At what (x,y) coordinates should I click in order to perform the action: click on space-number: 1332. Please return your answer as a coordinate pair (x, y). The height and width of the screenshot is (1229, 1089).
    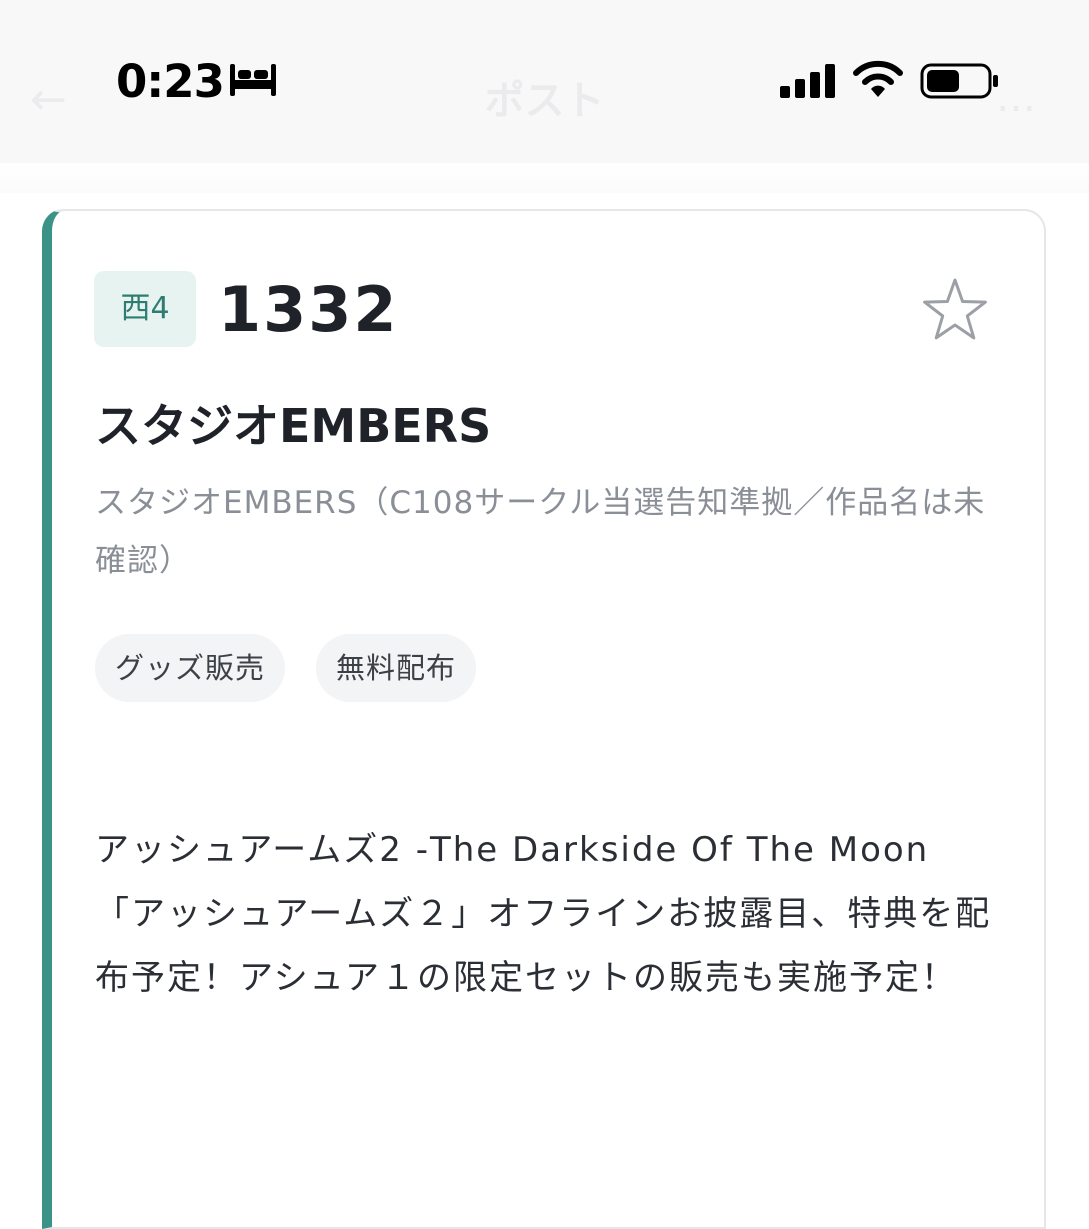
    Looking at the image, I should click on (308, 309).